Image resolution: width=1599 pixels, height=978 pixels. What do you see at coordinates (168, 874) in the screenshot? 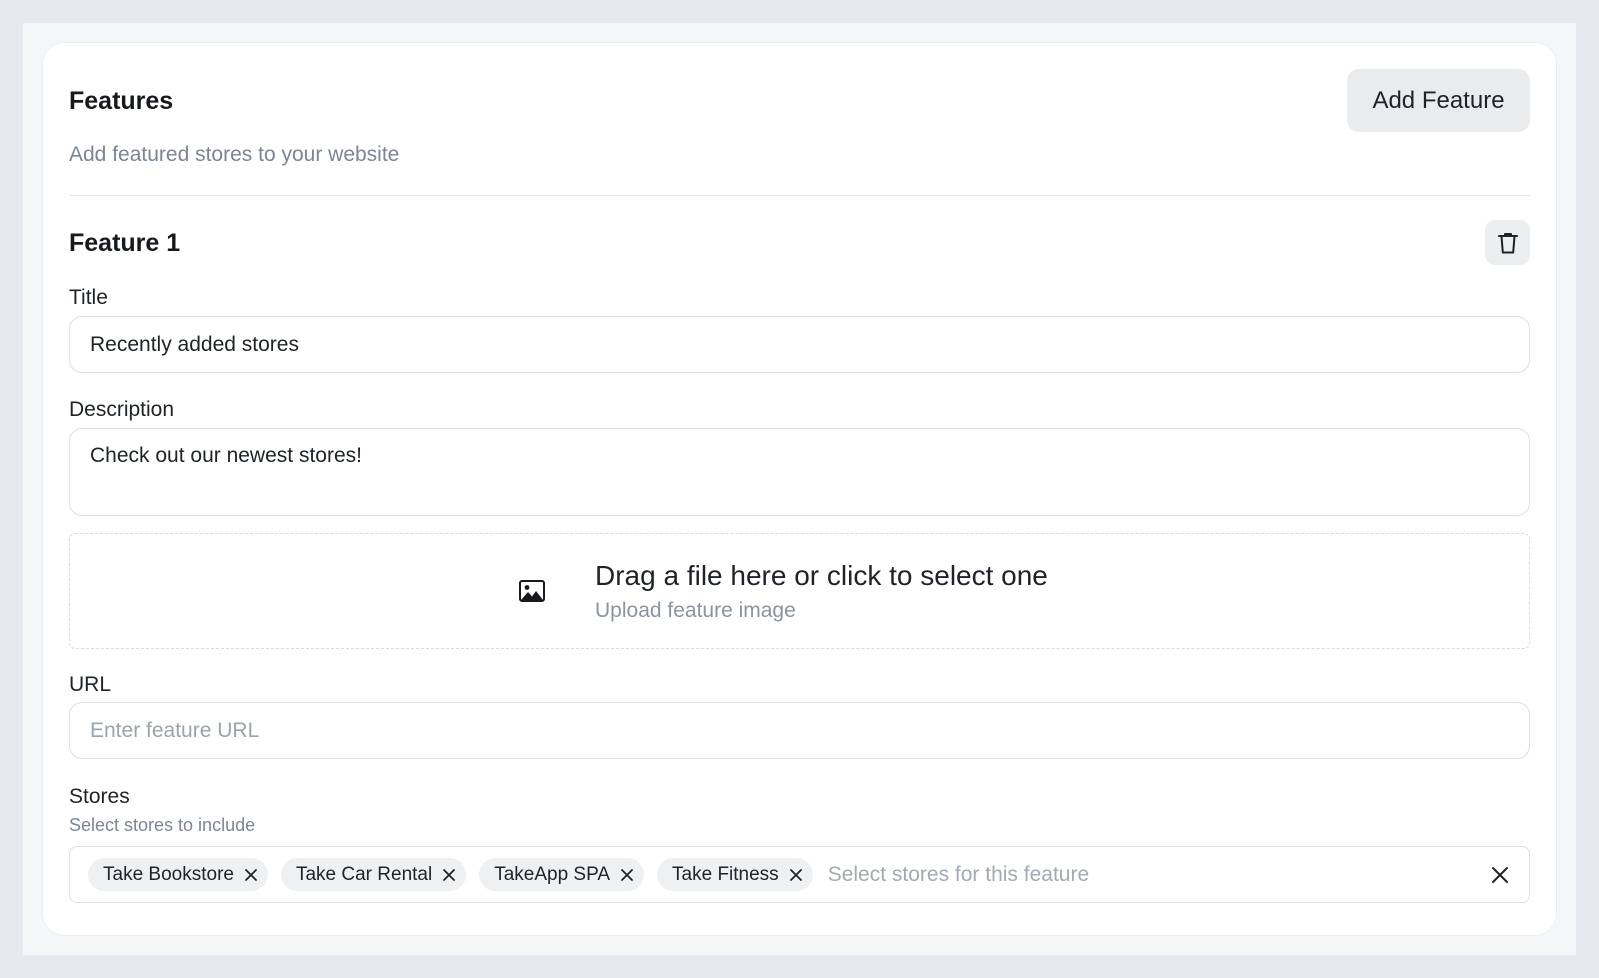
I see `store-chip-label: Take Bookstore` at bounding box center [168, 874].